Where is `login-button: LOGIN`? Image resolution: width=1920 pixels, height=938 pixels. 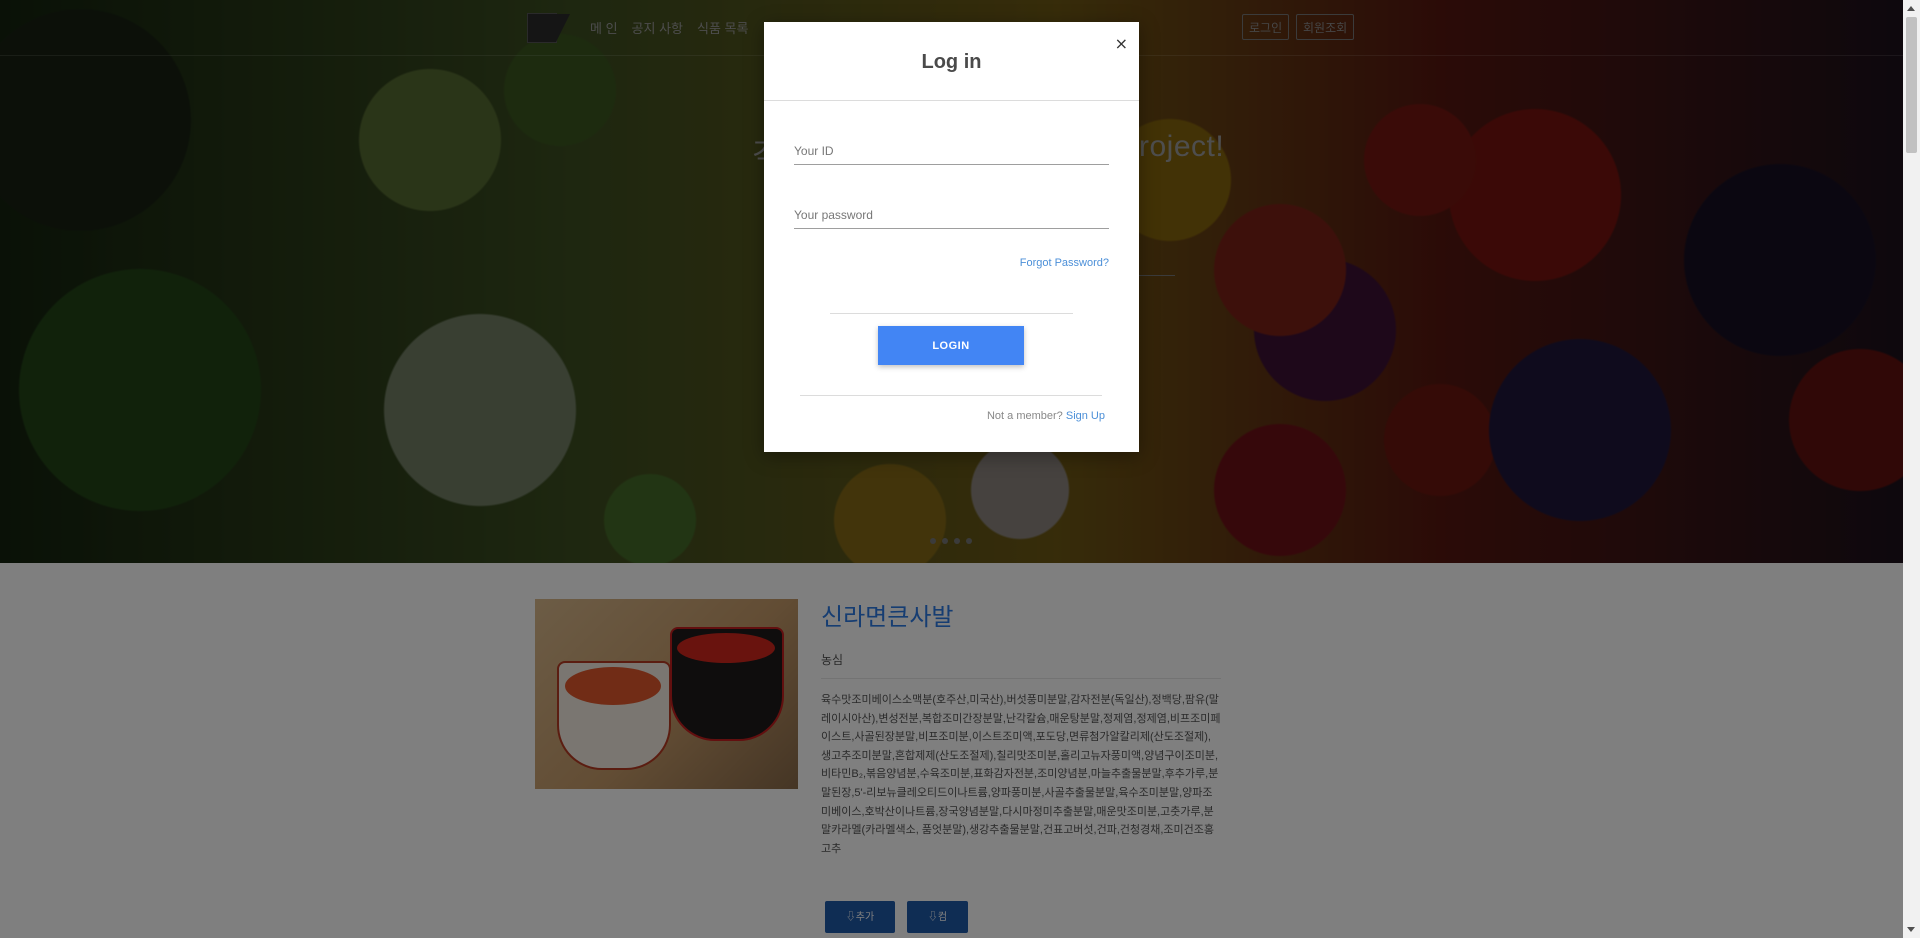 login-button: LOGIN is located at coordinates (951, 345).